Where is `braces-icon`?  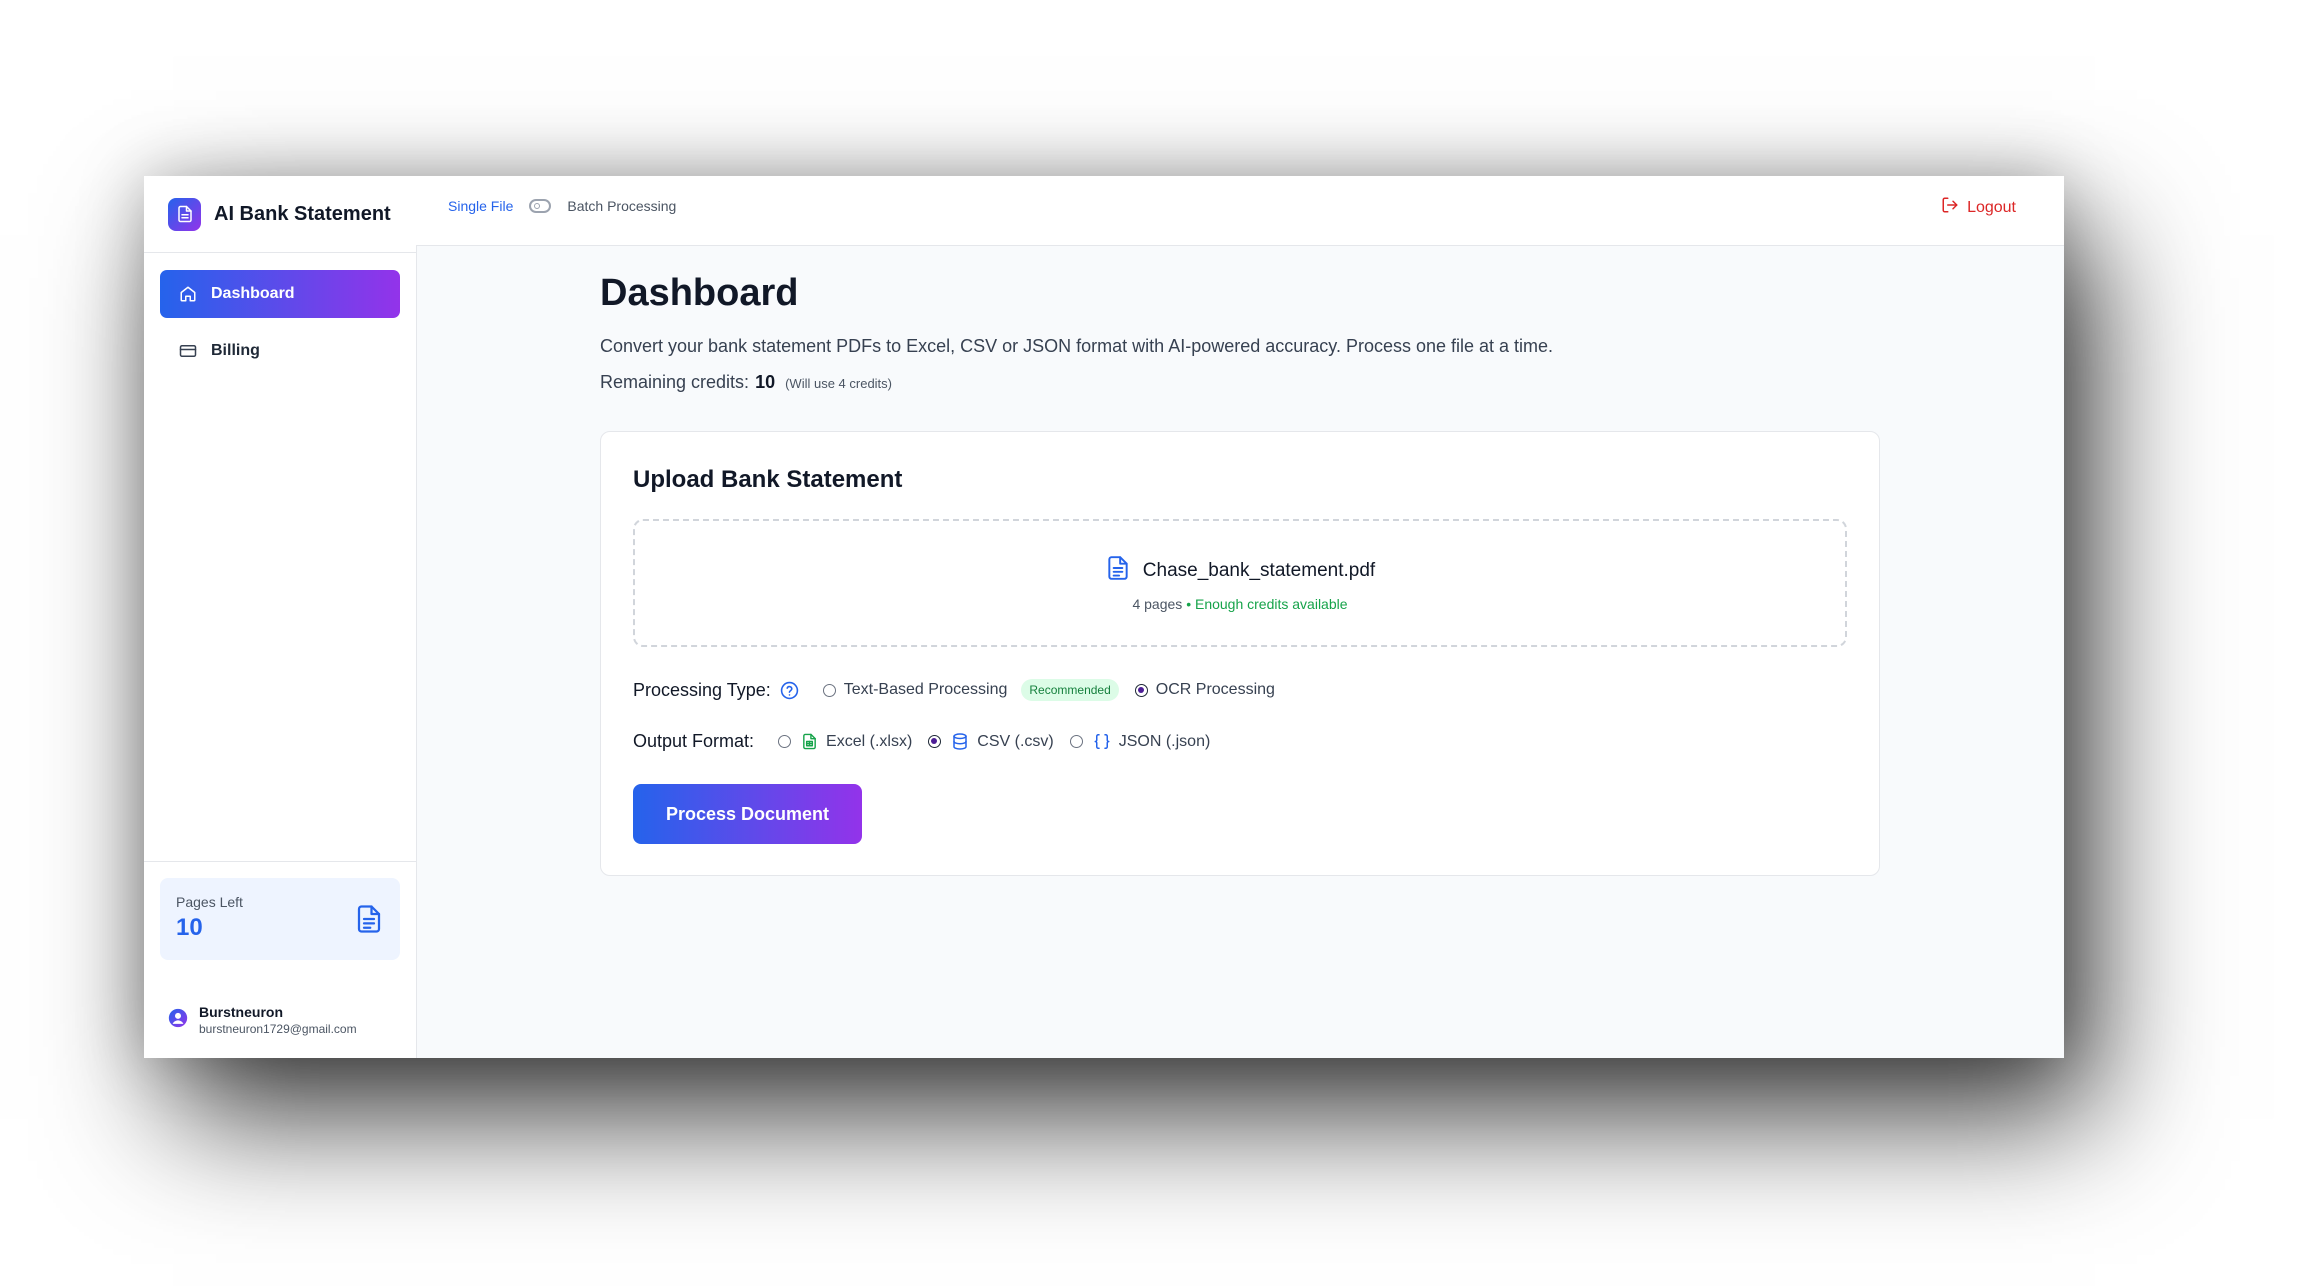 braces-icon is located at coordinates (1102, 741).